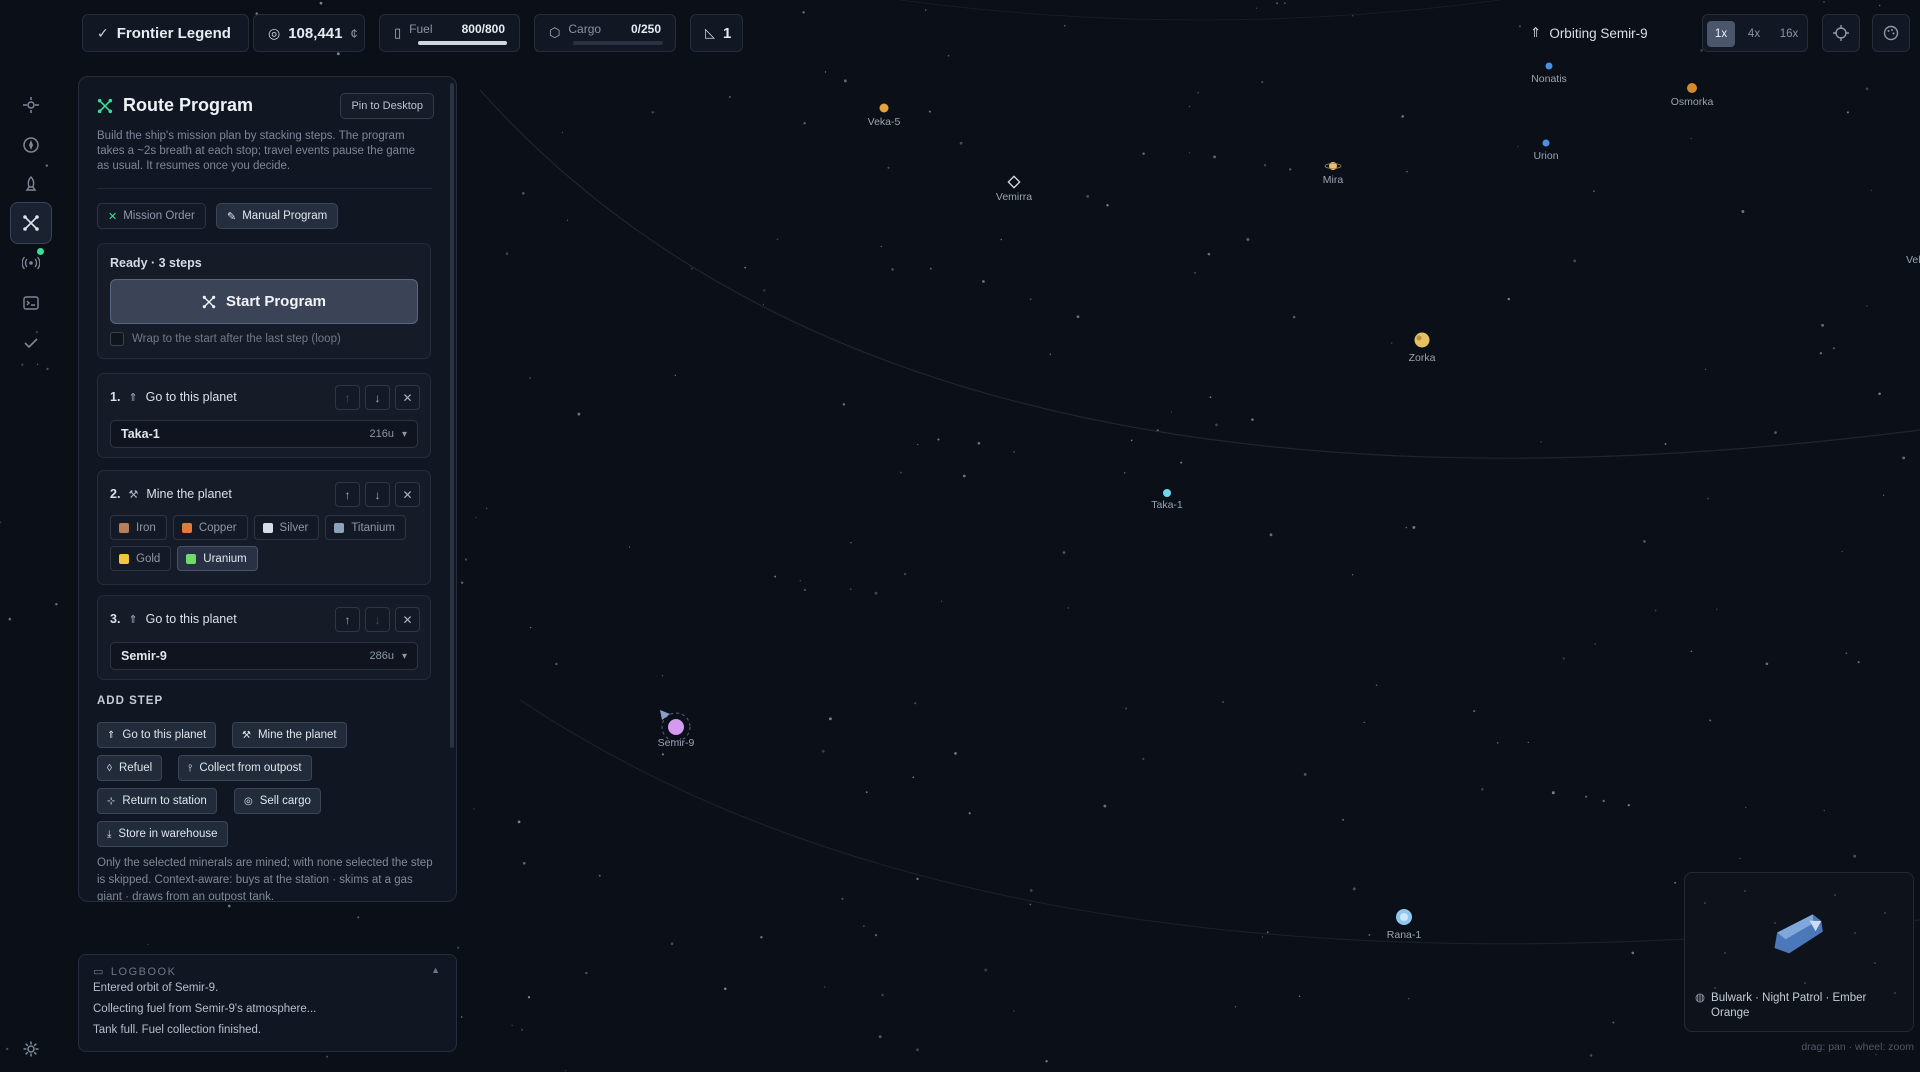  I want to click on mineral-iron: Iron, so click(138, 527).